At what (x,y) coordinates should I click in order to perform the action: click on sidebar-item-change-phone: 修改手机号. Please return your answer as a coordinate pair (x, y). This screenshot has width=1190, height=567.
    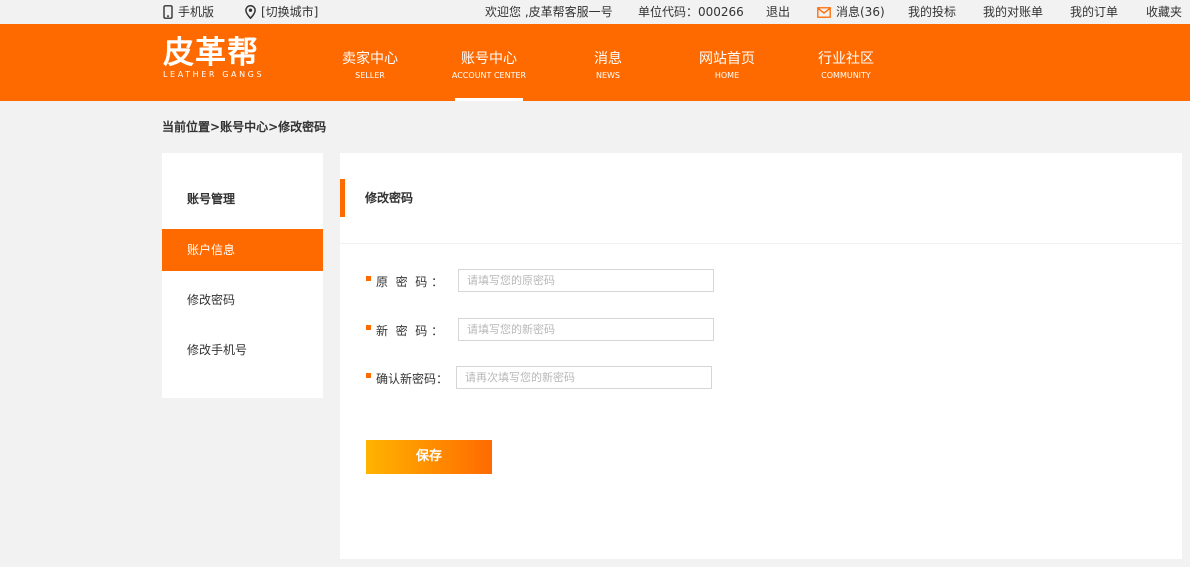
    Looking at the image, I should click on (242, 350).